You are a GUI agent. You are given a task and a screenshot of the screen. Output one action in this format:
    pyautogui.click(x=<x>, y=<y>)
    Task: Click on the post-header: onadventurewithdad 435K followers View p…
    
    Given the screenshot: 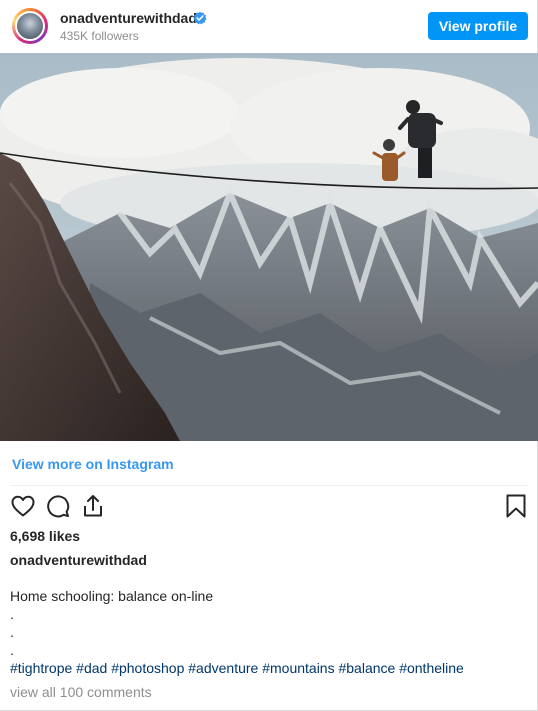 What is the action you would take?
    pyautogui.click(x=269, y=26)
    